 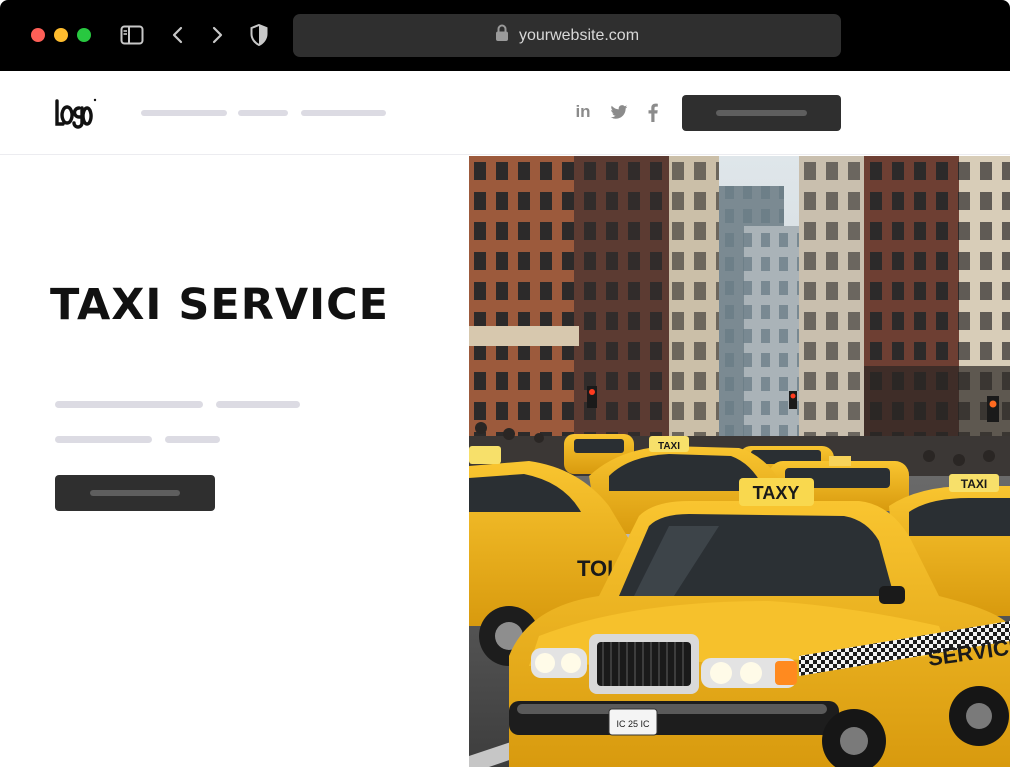 I want to click on header-cta-button, so click(x=761, y=113).